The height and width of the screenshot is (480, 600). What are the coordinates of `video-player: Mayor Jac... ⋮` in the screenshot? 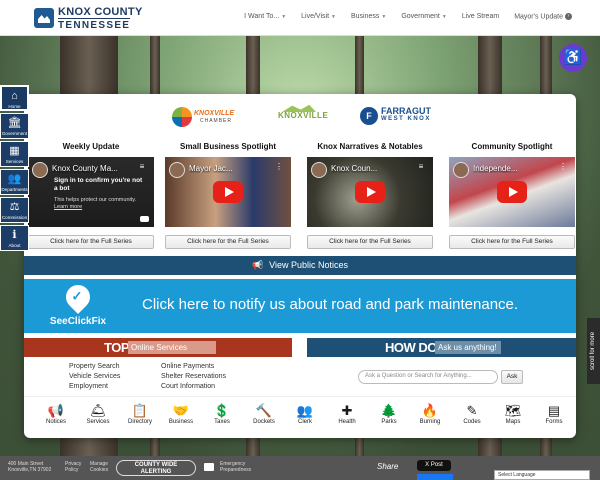 It's located at (228, 192).